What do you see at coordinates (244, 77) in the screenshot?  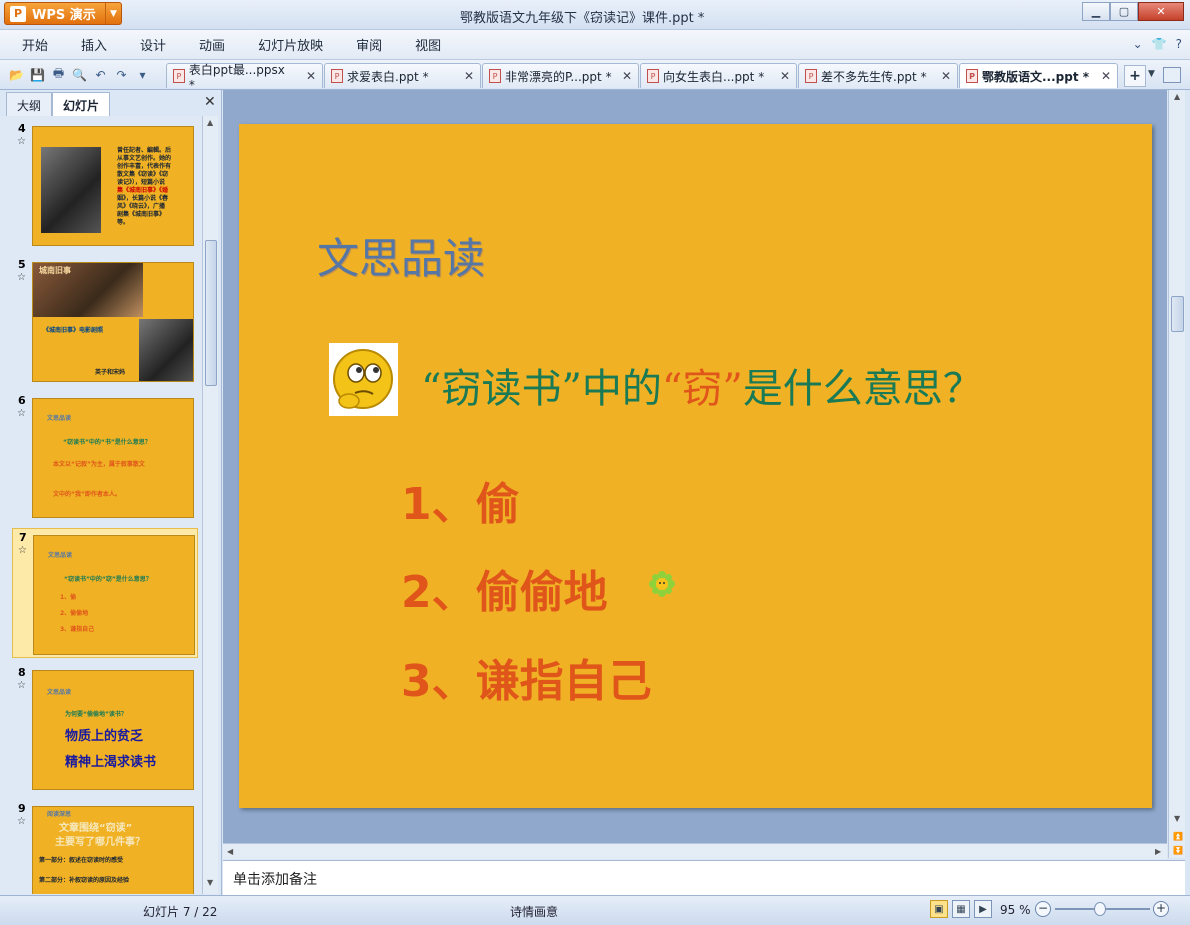 I see `doc-tab: P 表白ppt最...ppsx * ✕` at bounding box center [244, 77].